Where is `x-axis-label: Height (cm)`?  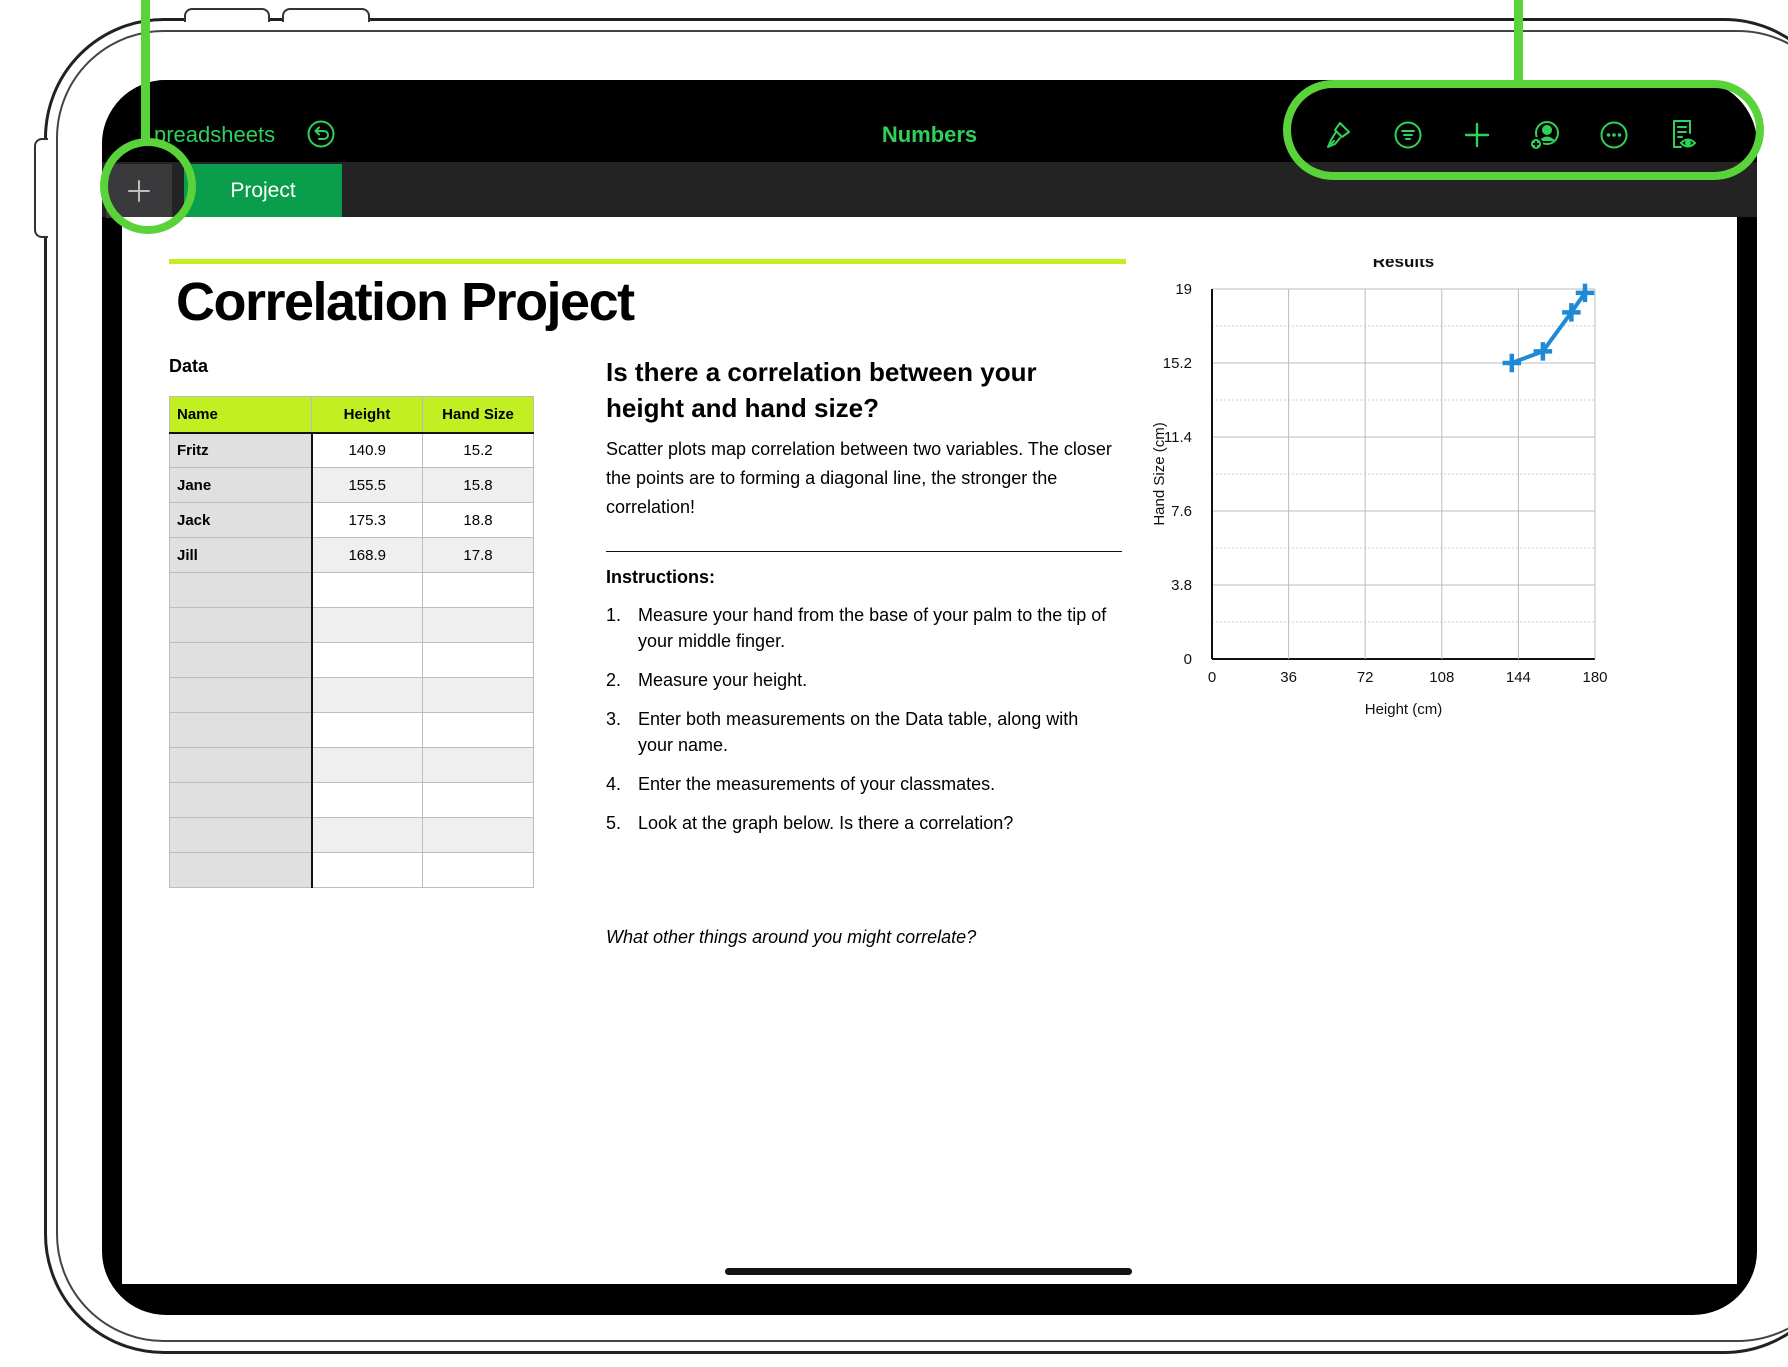 x-axis-label: Height (cm) is located at coordinates (1404, 709).